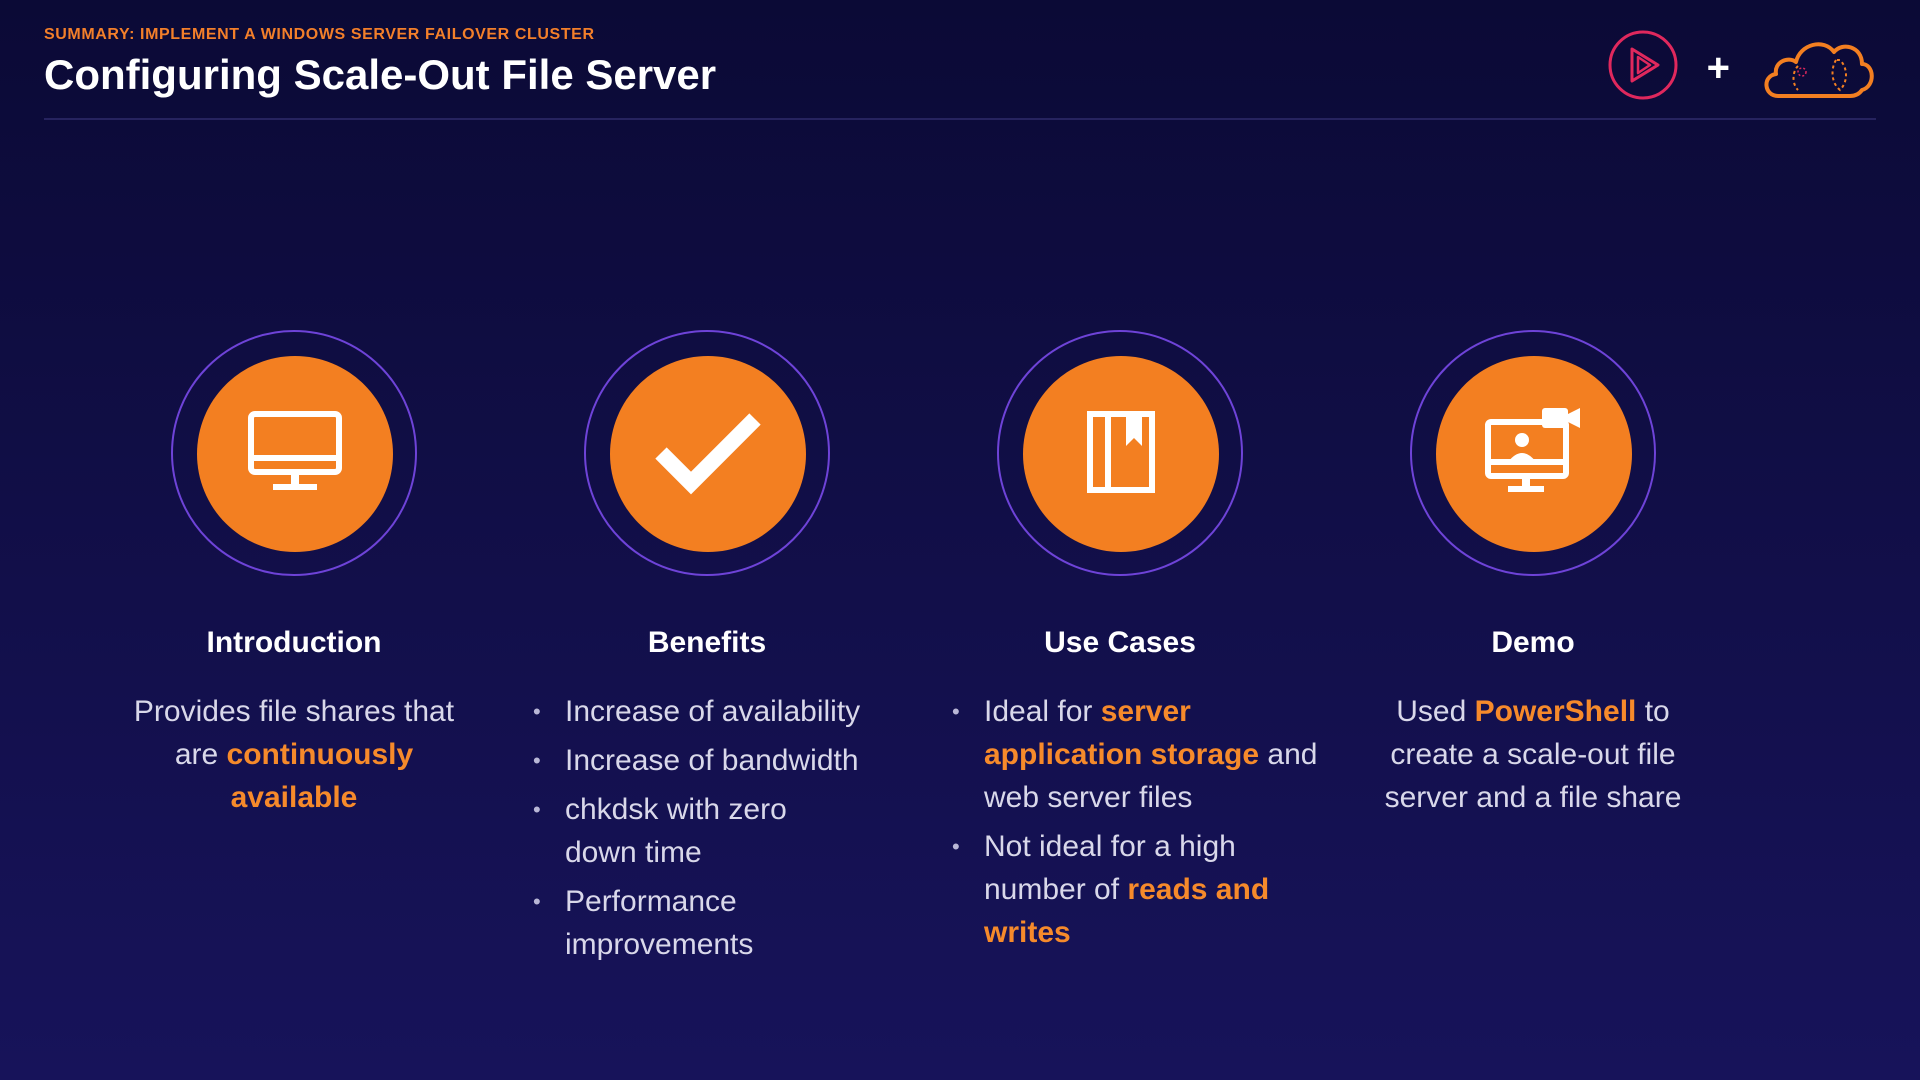 This screenshot has height=1080, width=1920. Describe the element at coordinates (380, 74) in the screenshot. I see `page-title: Configuring Scale-Out File Server` at that location.